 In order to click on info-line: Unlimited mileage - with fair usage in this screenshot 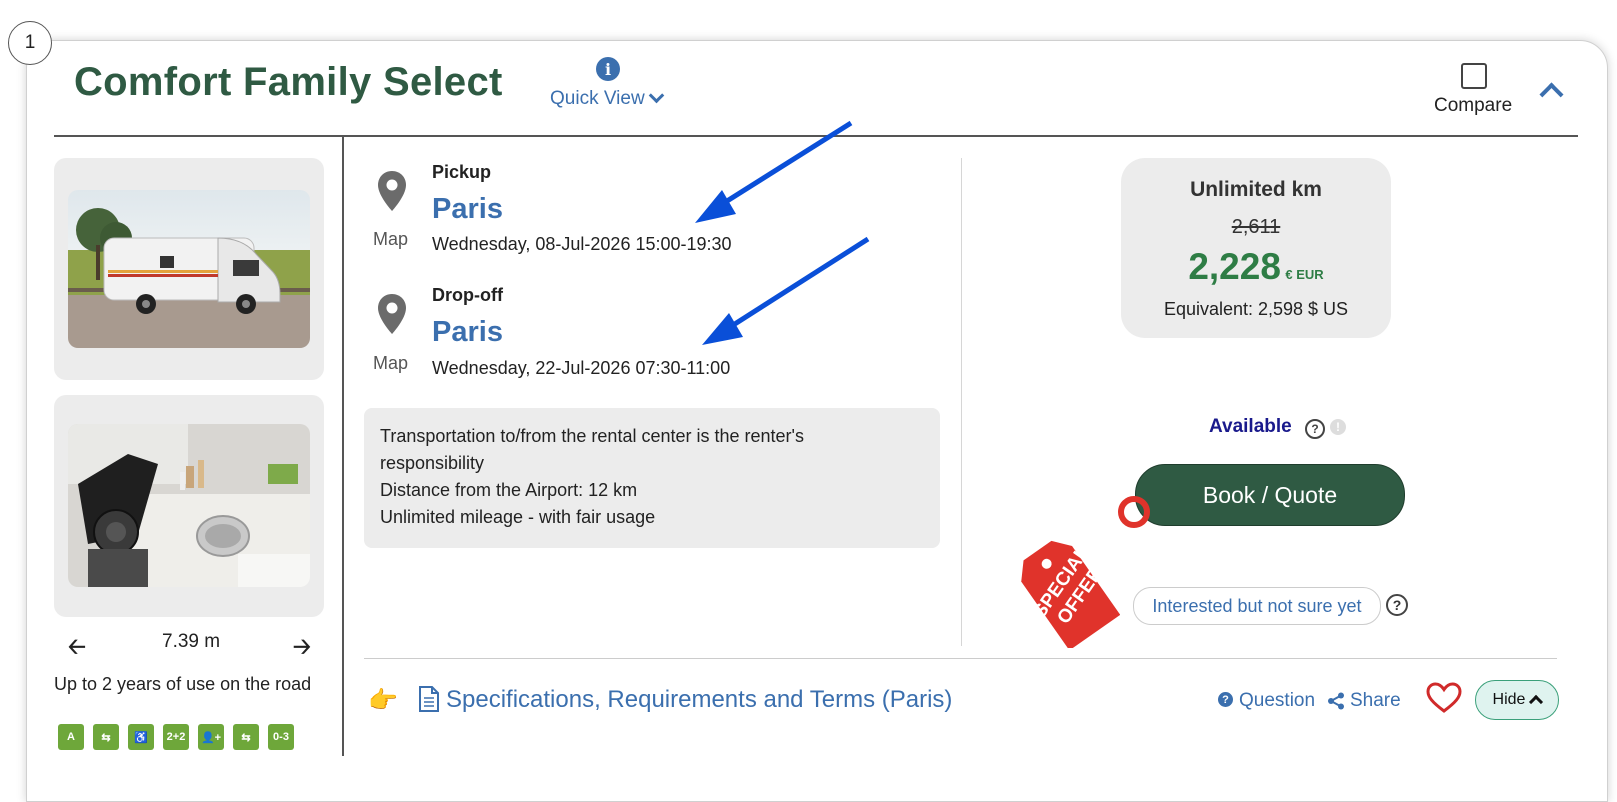, I will do `click(518, 517)`.